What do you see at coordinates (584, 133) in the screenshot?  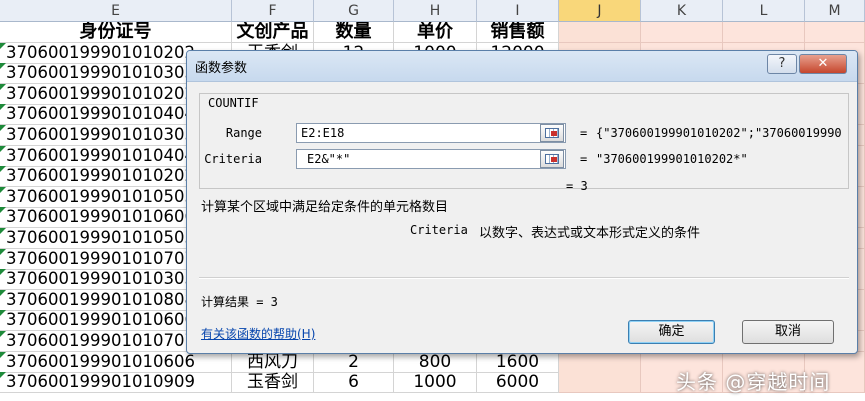 I see `range-equals: =` at bounding box center [584, 133].